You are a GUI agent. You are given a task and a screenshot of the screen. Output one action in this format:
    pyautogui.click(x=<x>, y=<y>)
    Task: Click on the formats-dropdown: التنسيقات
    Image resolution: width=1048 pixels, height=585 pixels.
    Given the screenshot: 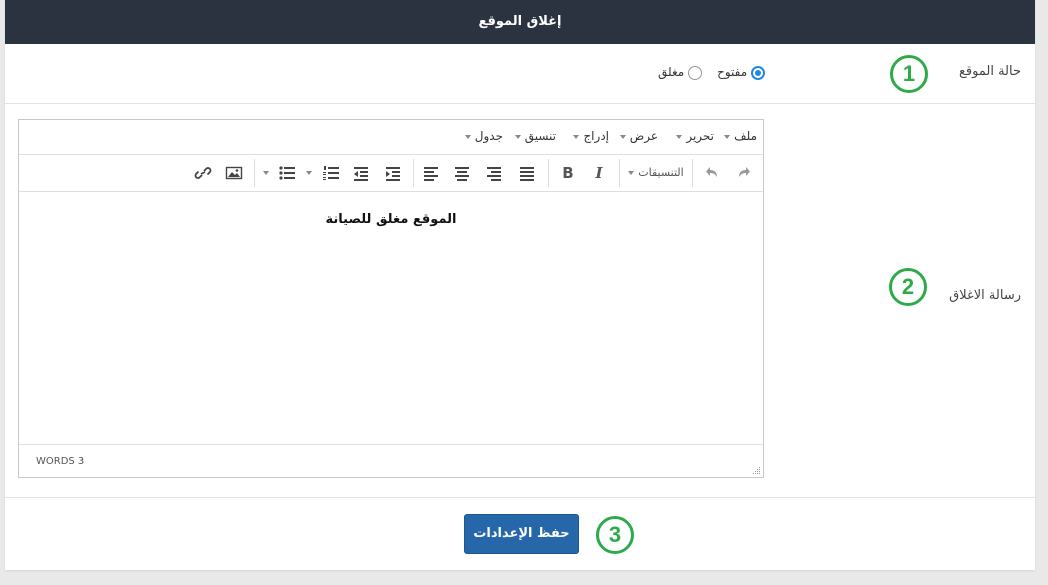 What is the action you would take?
    pyautogui.click(x=656, y=173)
    